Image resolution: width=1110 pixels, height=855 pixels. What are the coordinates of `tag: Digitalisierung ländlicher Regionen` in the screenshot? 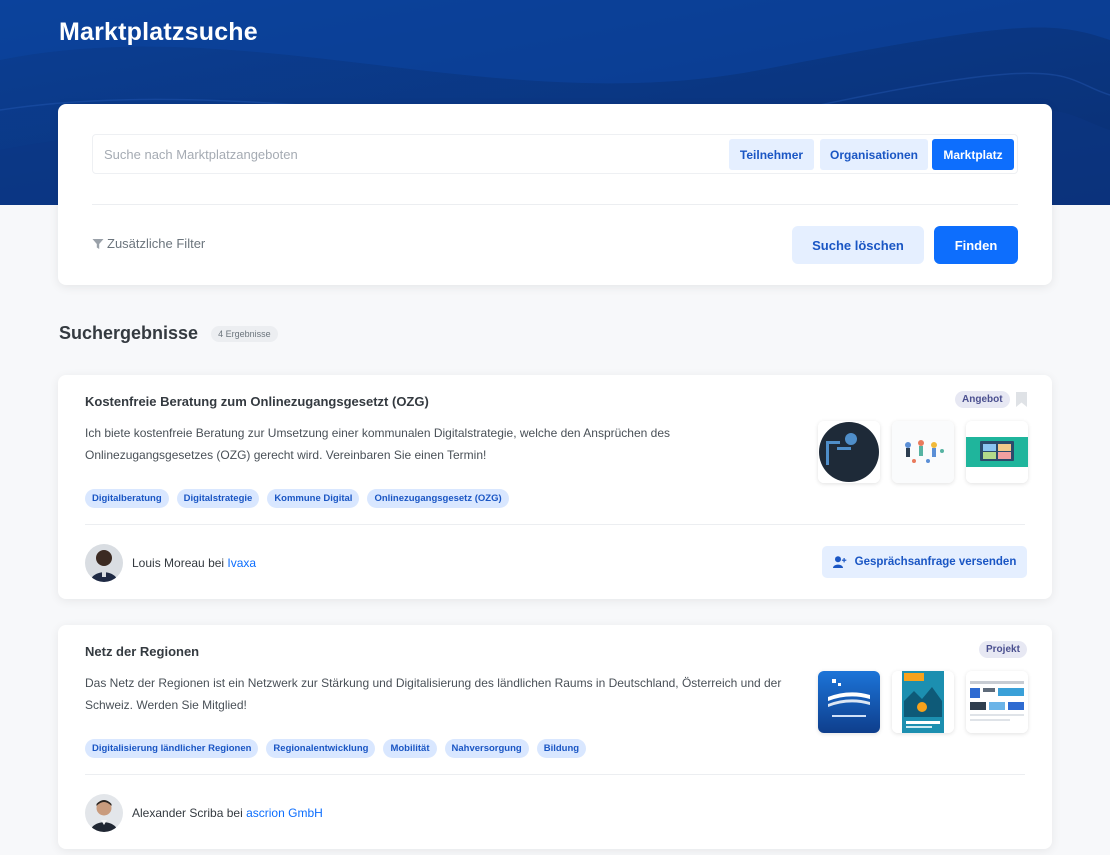 It's located at (172, 748).